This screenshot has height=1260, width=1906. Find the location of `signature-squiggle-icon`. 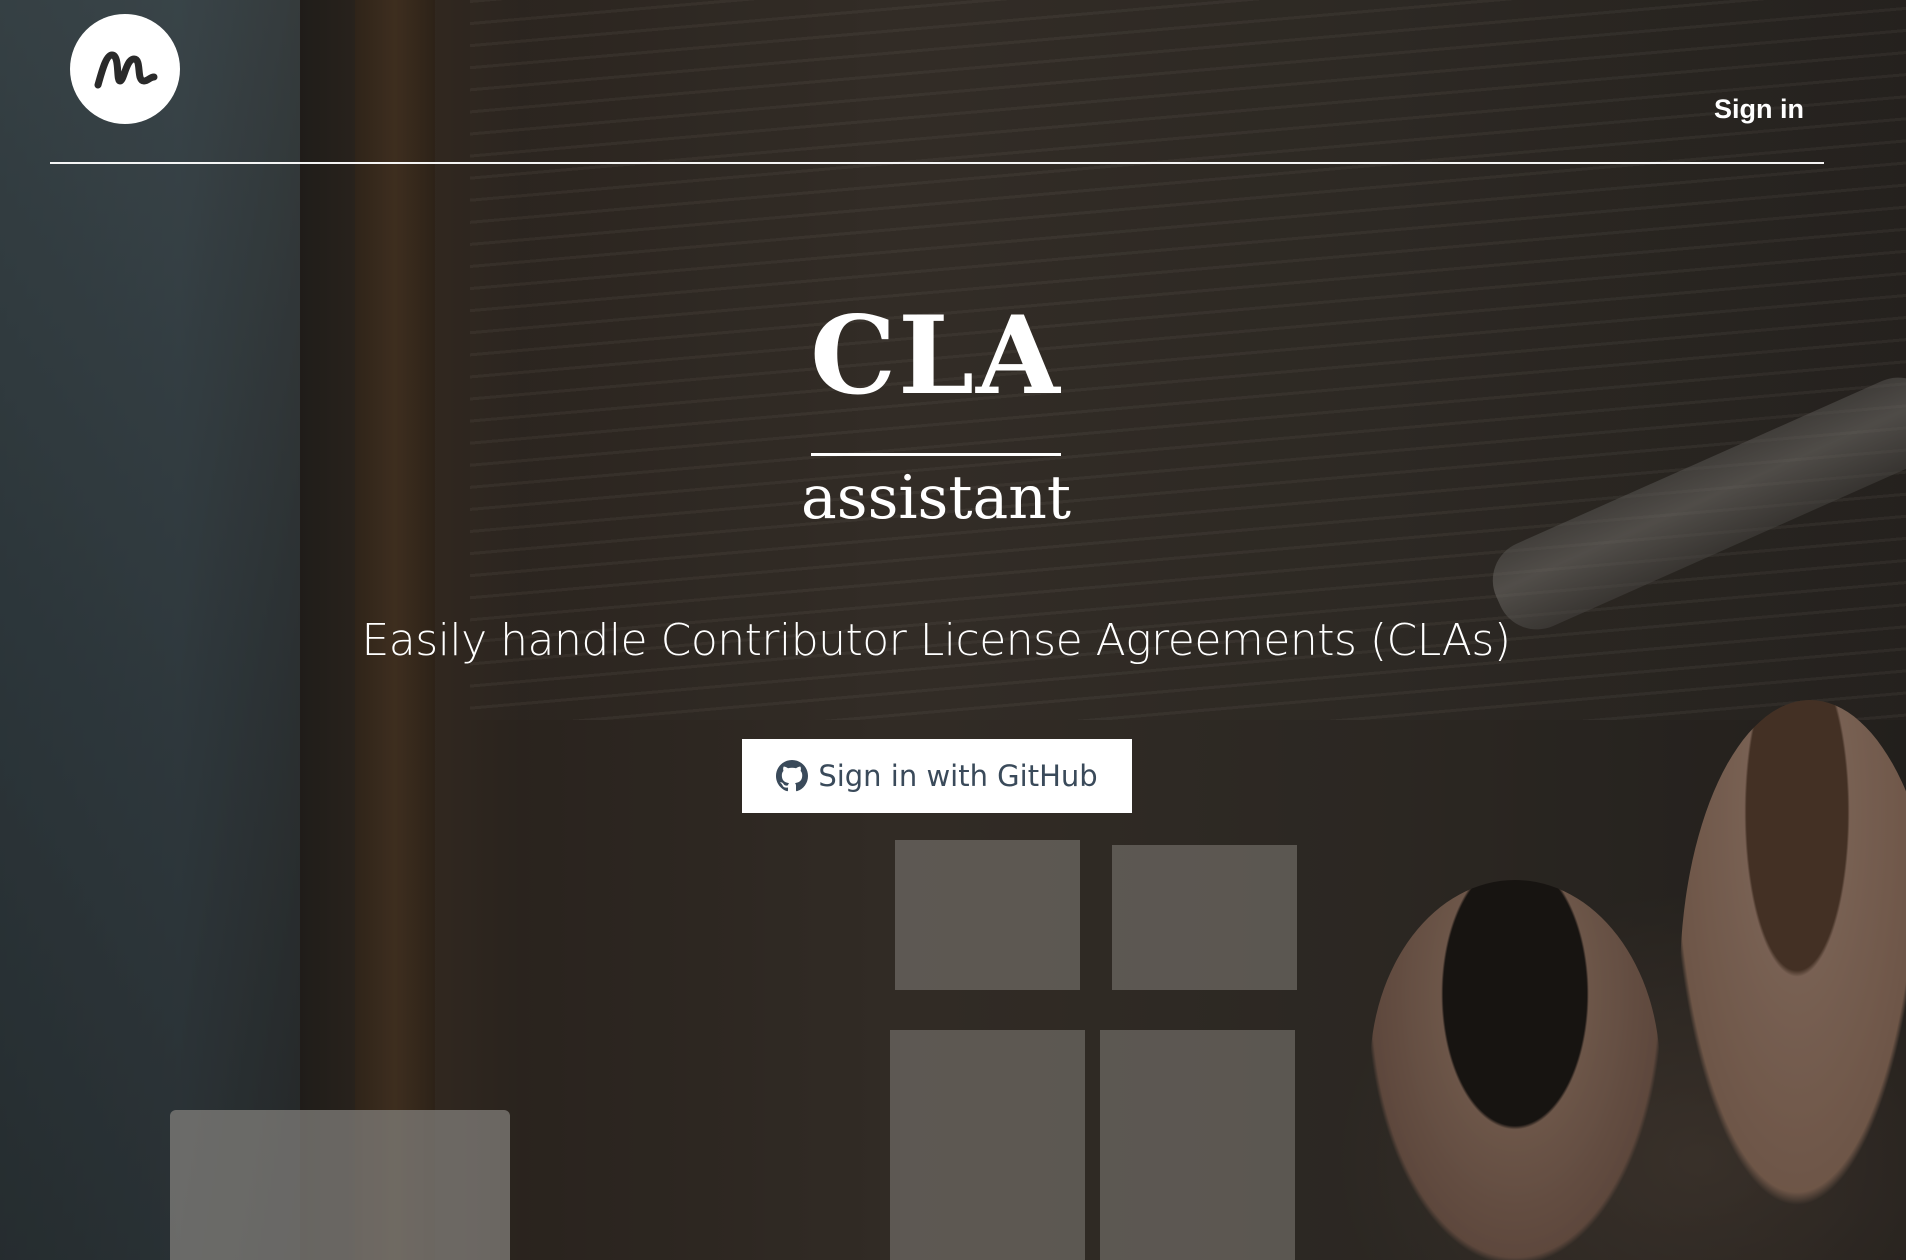

signature-squiggle-icon is located at coordinates (126, 70).